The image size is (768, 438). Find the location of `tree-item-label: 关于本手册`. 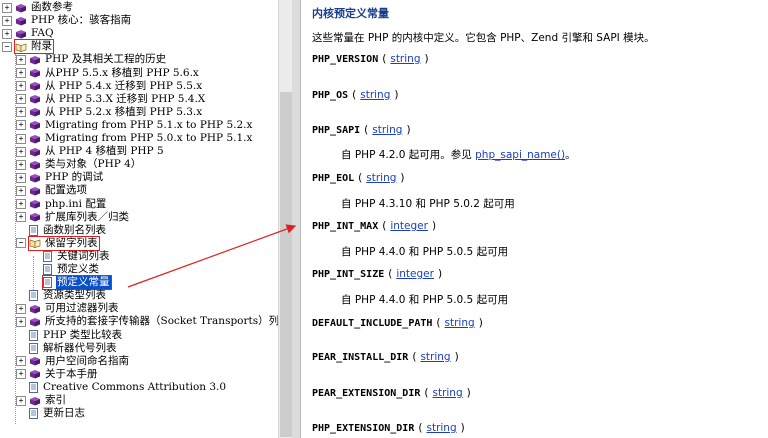

tree-item-label: 关于本手册 is located at coordinates (71, 374).